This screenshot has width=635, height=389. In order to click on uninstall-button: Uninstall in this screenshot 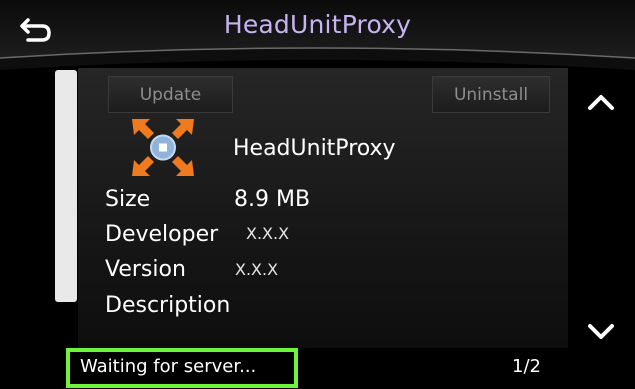, I will do `click(491, 94)`.